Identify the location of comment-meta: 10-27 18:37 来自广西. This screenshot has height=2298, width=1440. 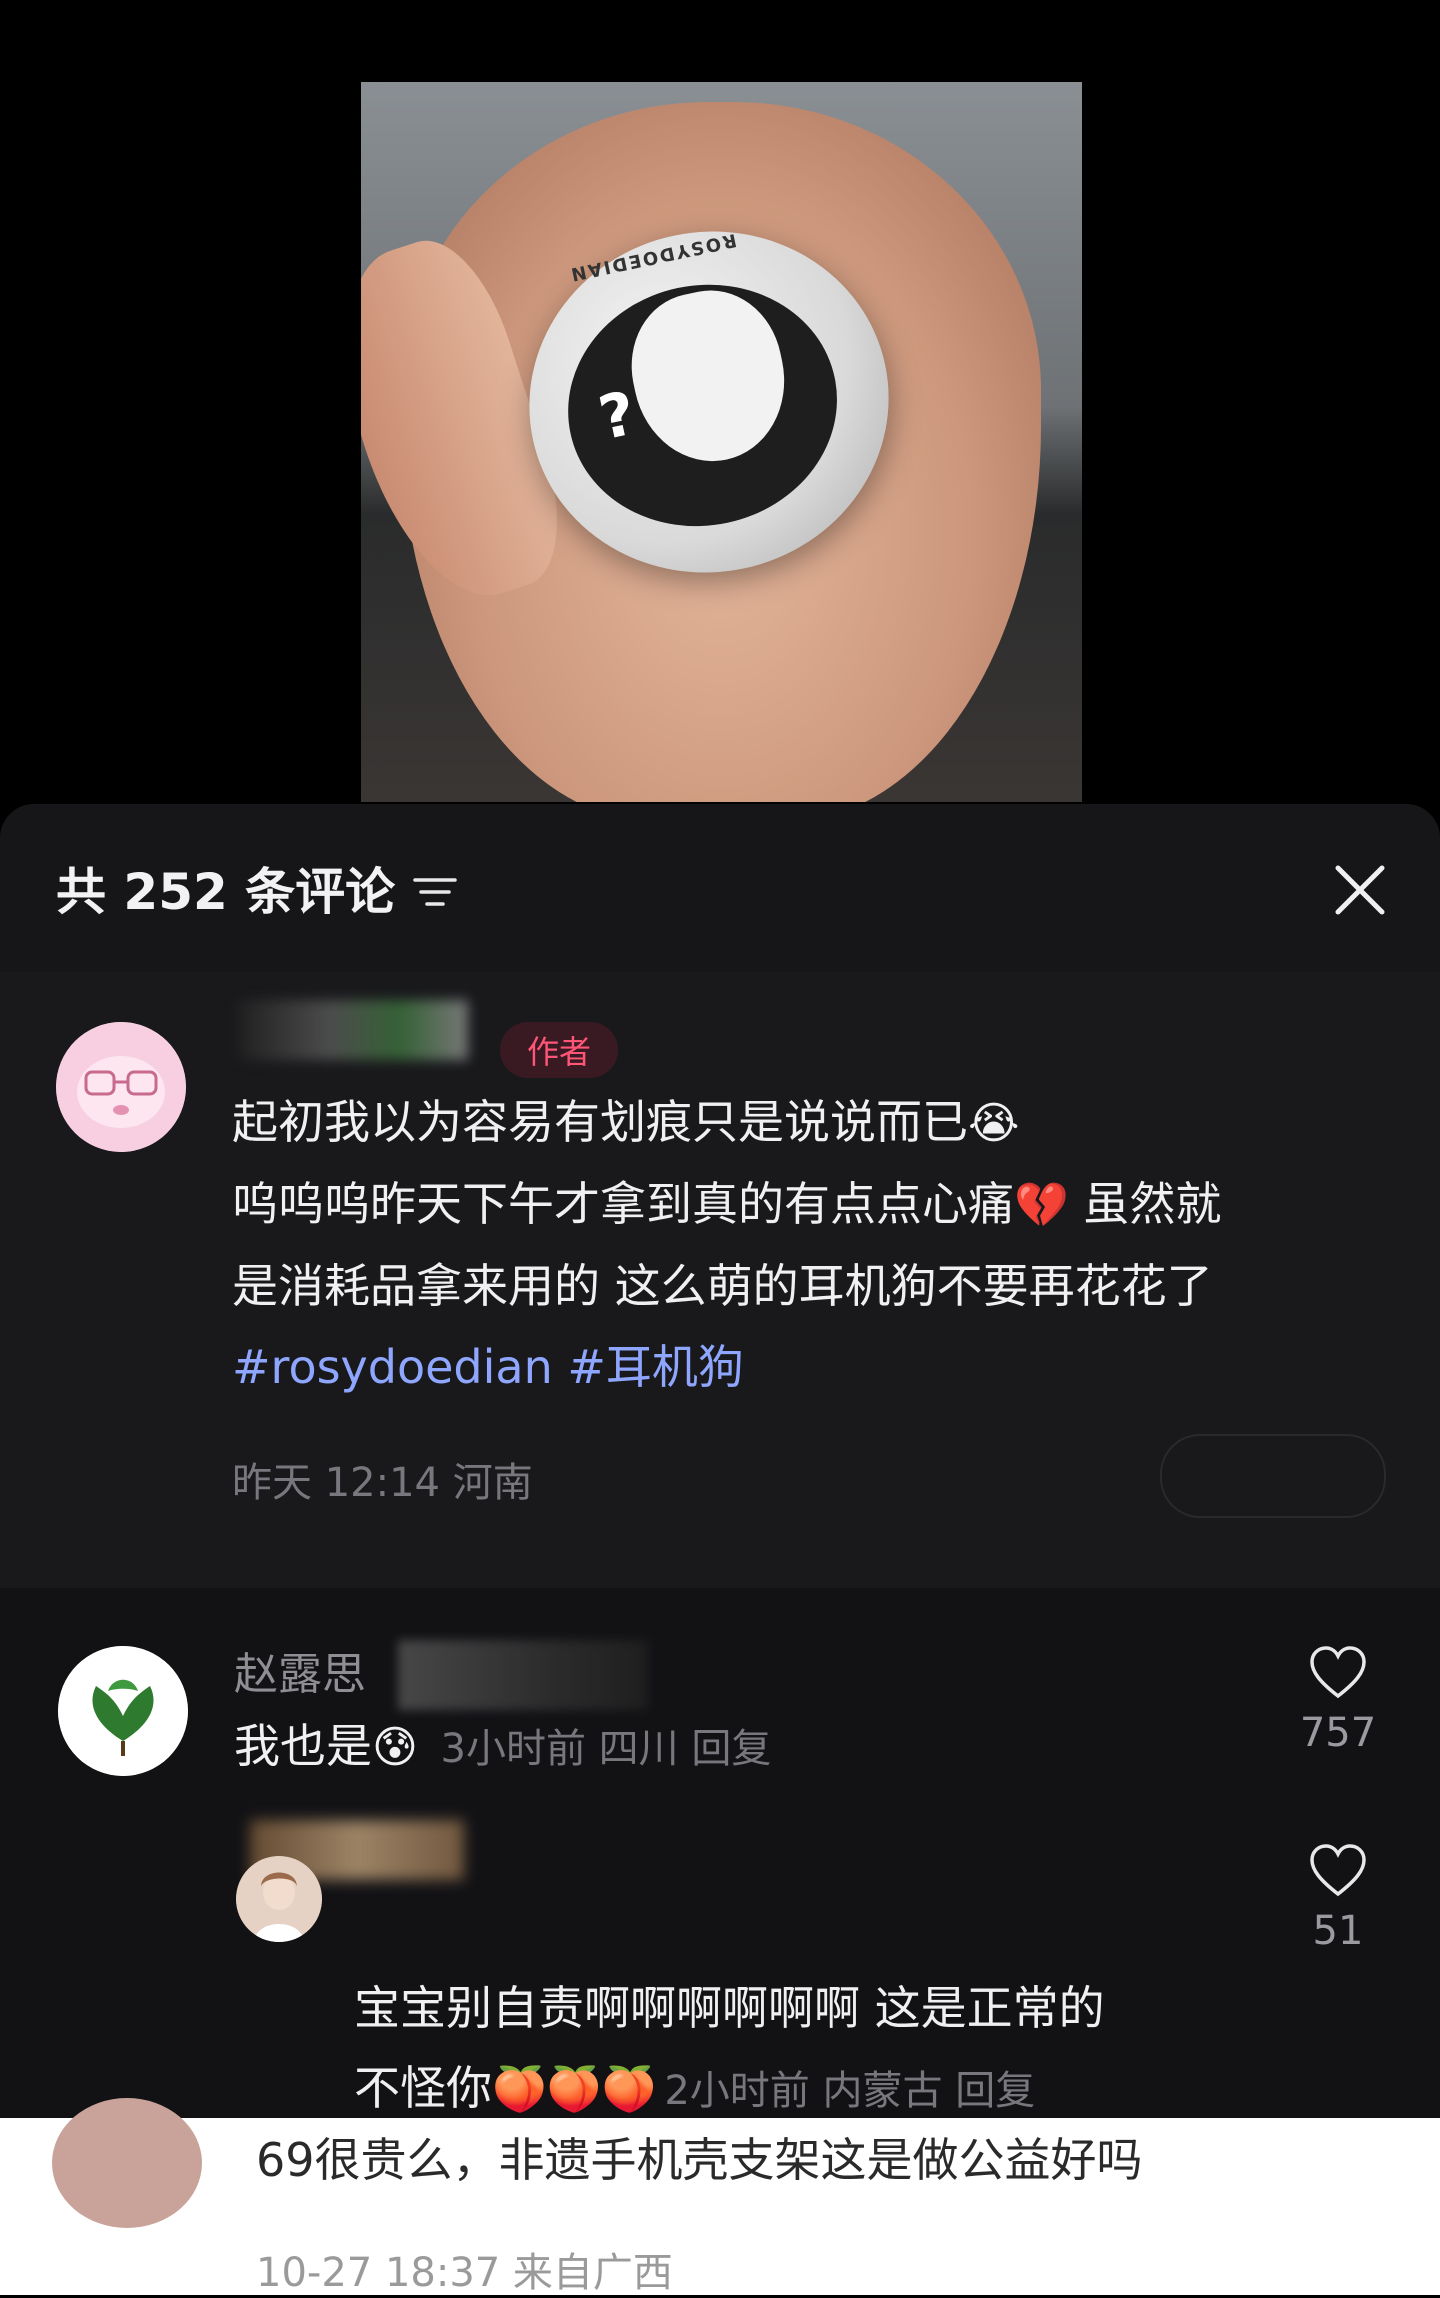
(464, 2273).